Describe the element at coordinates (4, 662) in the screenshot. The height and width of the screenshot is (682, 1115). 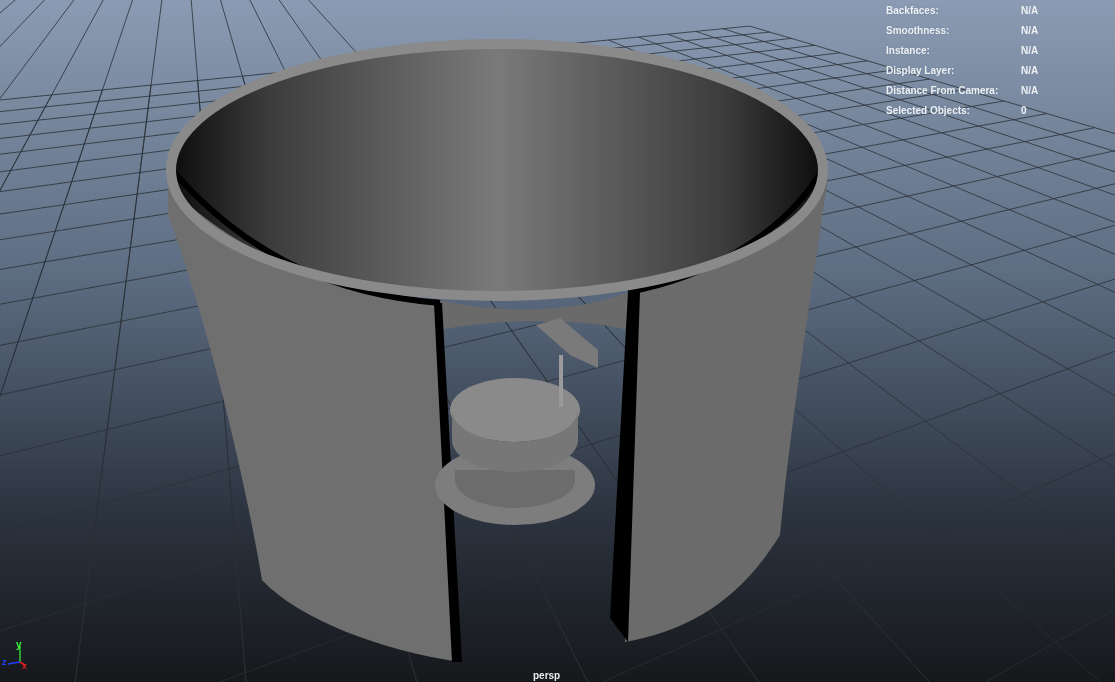
I see `z-axis-label: z` at that location.